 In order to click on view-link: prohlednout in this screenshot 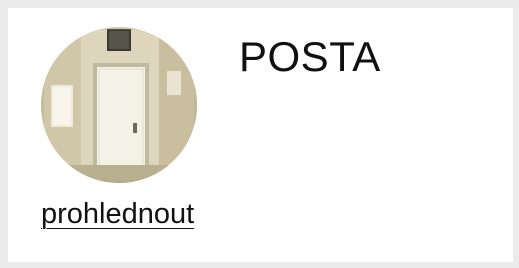, I will do `click(117, 214)`.